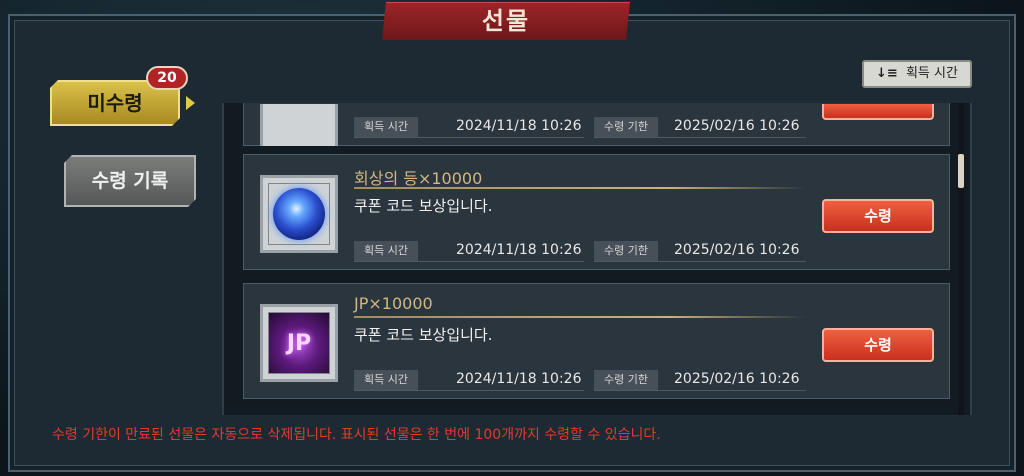 This screenshot has width=1024, height=476. Describe the element at coordinates (961, 171) in the screenshot. I see `scrollbar-thumb` at that location.